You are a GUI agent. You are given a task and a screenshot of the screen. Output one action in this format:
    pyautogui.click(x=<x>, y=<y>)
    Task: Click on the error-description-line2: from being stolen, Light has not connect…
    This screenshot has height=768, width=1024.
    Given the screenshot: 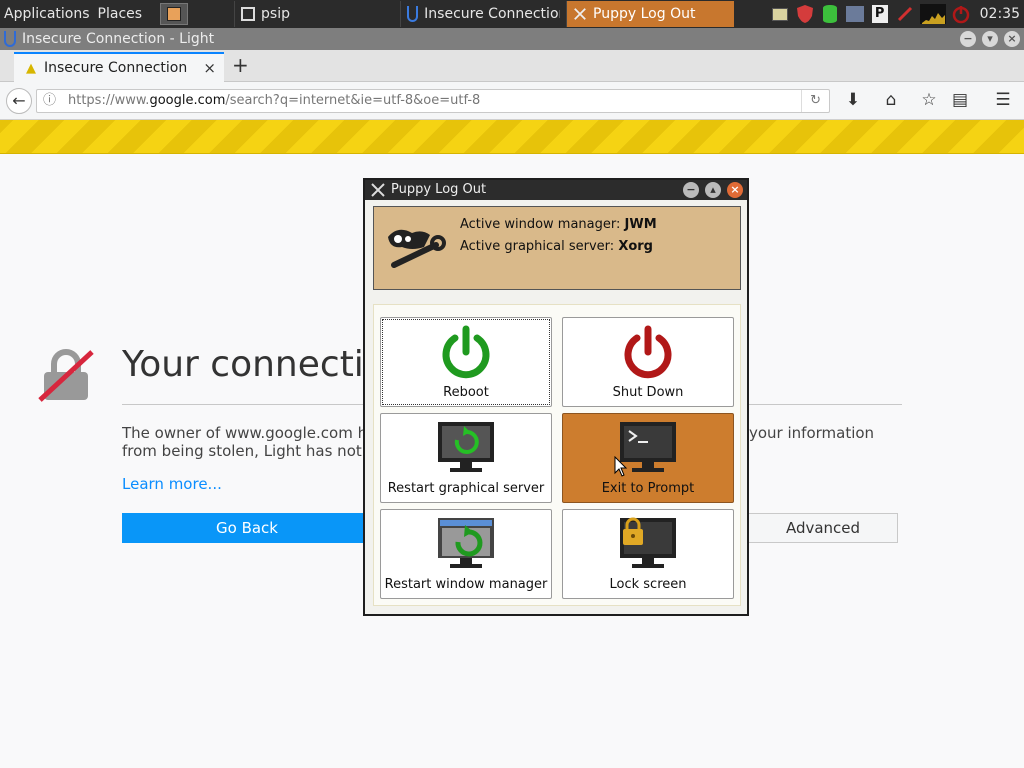 What is the action you would take?
    pyautogui.click(x=243, y=451)
    